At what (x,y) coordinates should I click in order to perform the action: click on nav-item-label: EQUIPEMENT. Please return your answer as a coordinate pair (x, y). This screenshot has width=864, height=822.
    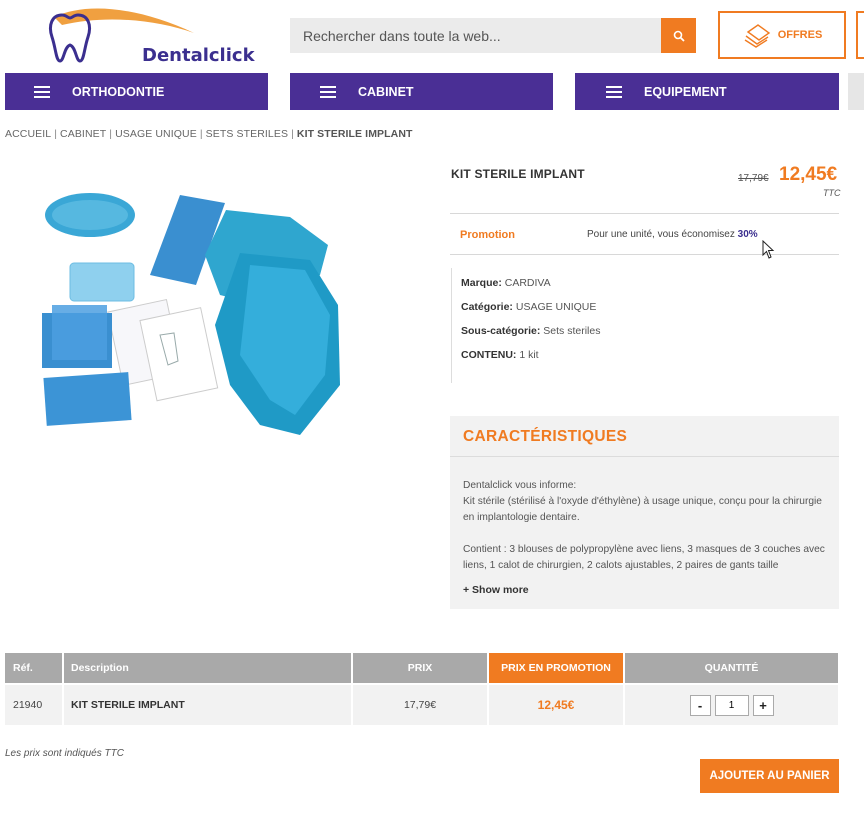
    Looking at the image, I should click on (685, 91).